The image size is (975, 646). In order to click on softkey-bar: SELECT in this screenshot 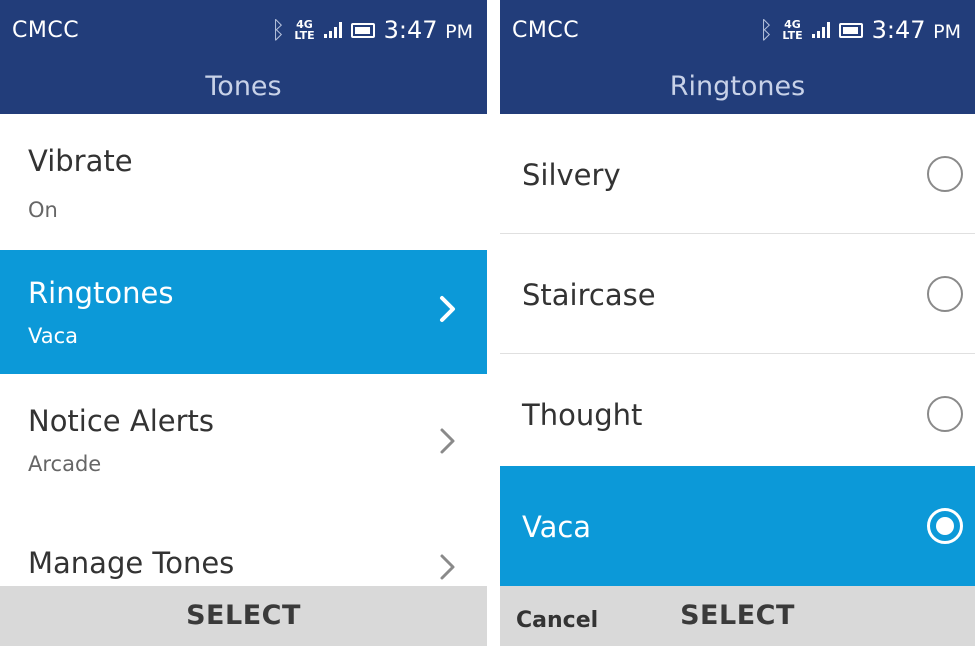, I will do `click(243, 616)`.